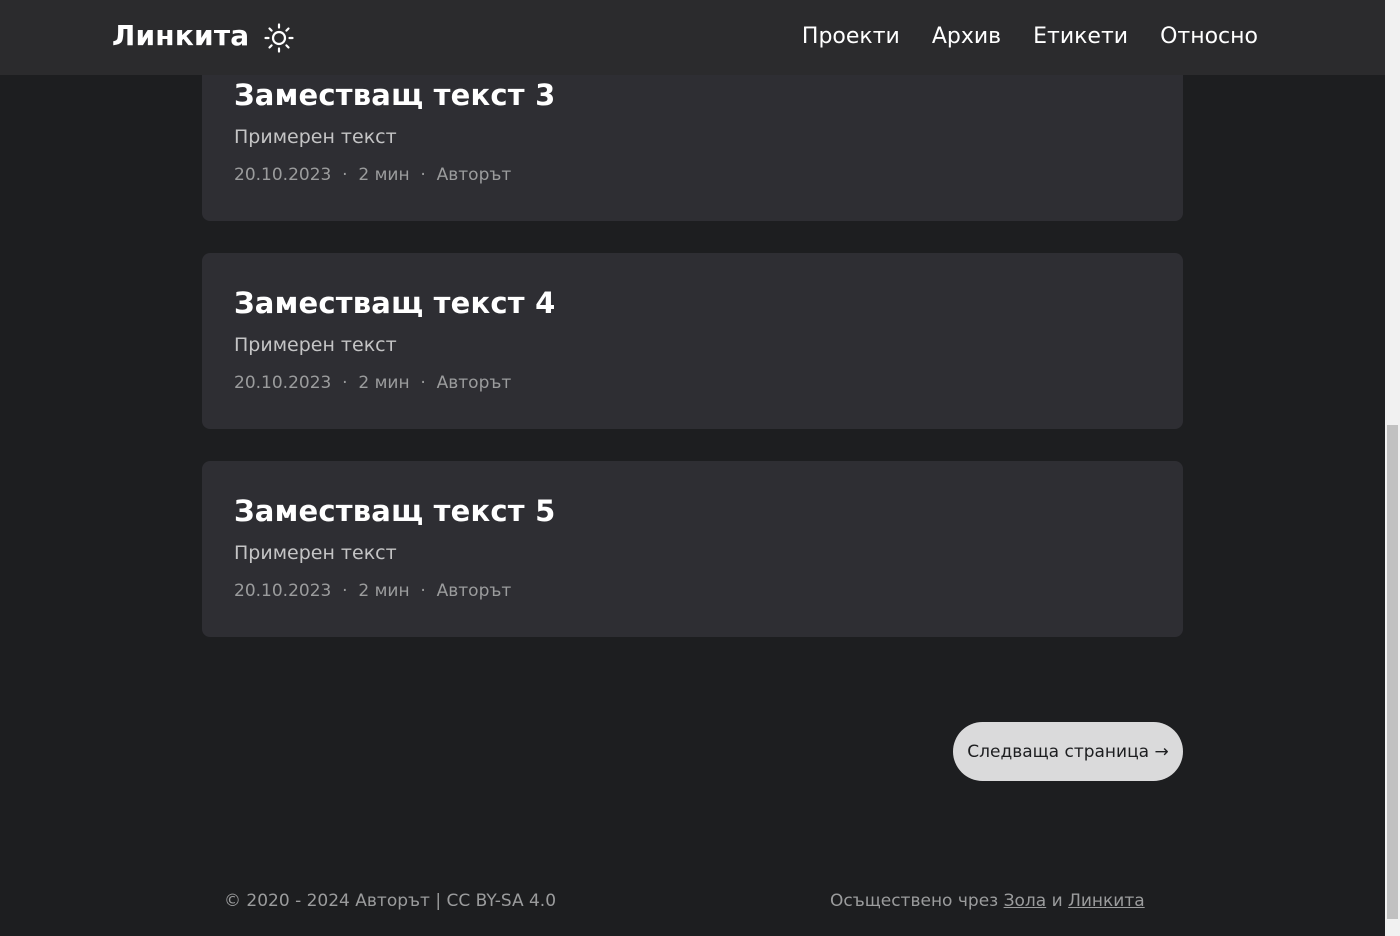  Describe the element at coordinates (1068, 751) in the screenshot. I see `next-page-button: Следваща страница →` at that location.